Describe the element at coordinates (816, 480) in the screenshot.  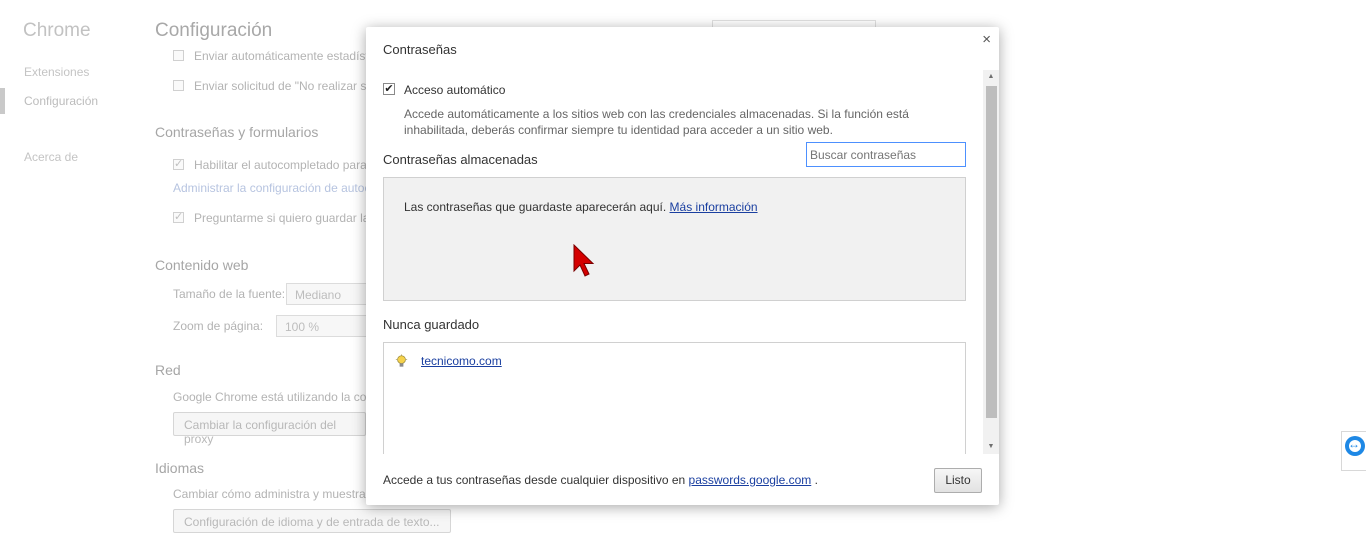
I see `footer-period: .` at that location.